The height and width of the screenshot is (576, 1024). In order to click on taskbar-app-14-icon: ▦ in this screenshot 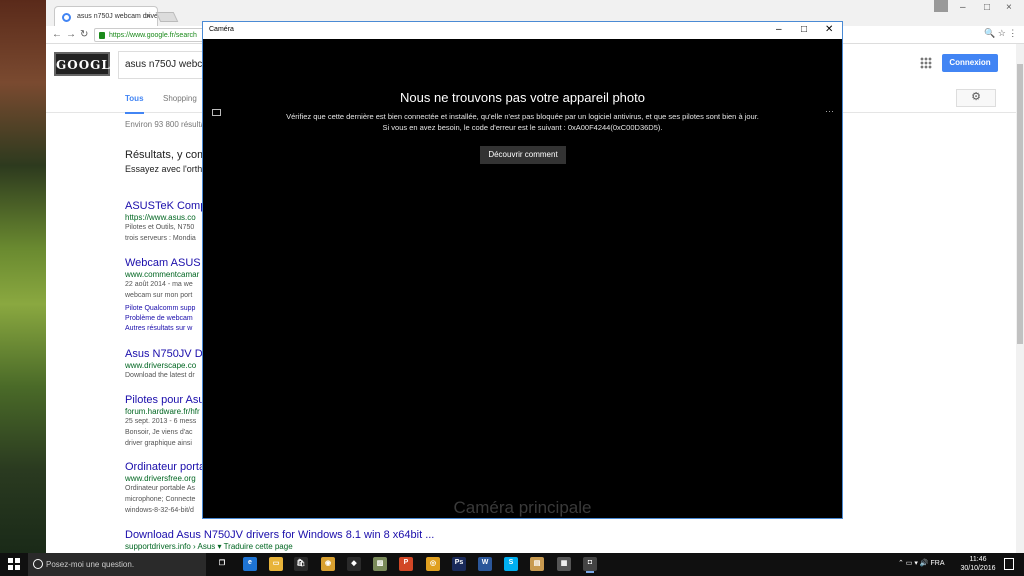, I will do `click(564, 564)`.